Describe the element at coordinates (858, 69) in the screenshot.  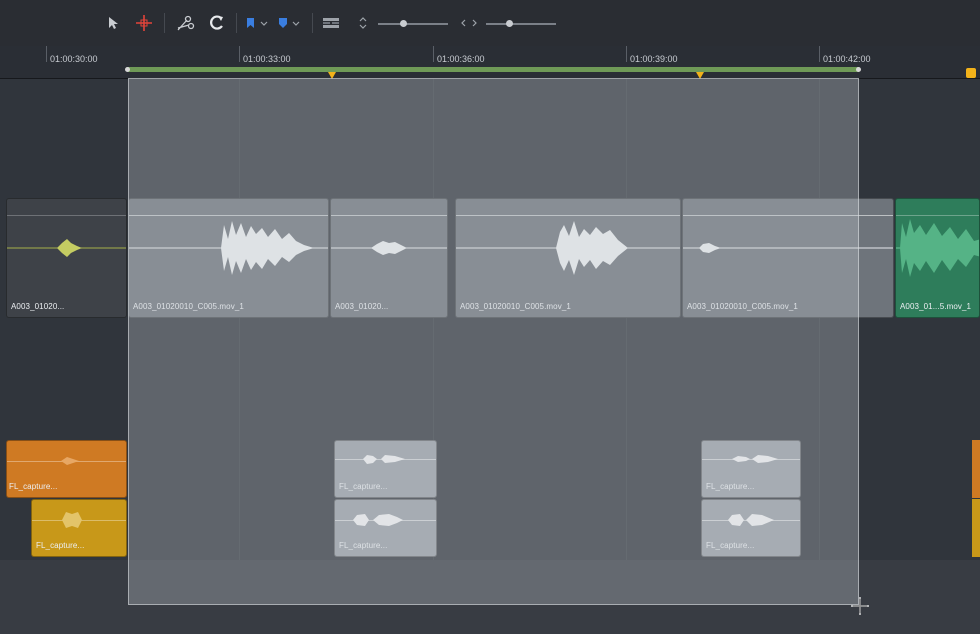
I see `out-point-handle` at that location.